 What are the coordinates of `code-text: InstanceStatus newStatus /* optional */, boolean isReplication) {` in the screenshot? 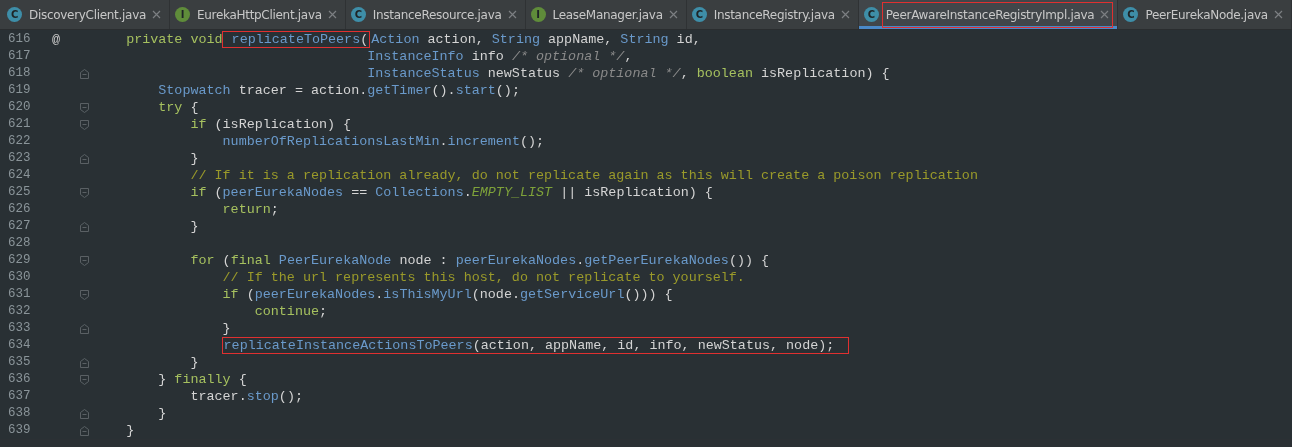 It's located at (628, 73).